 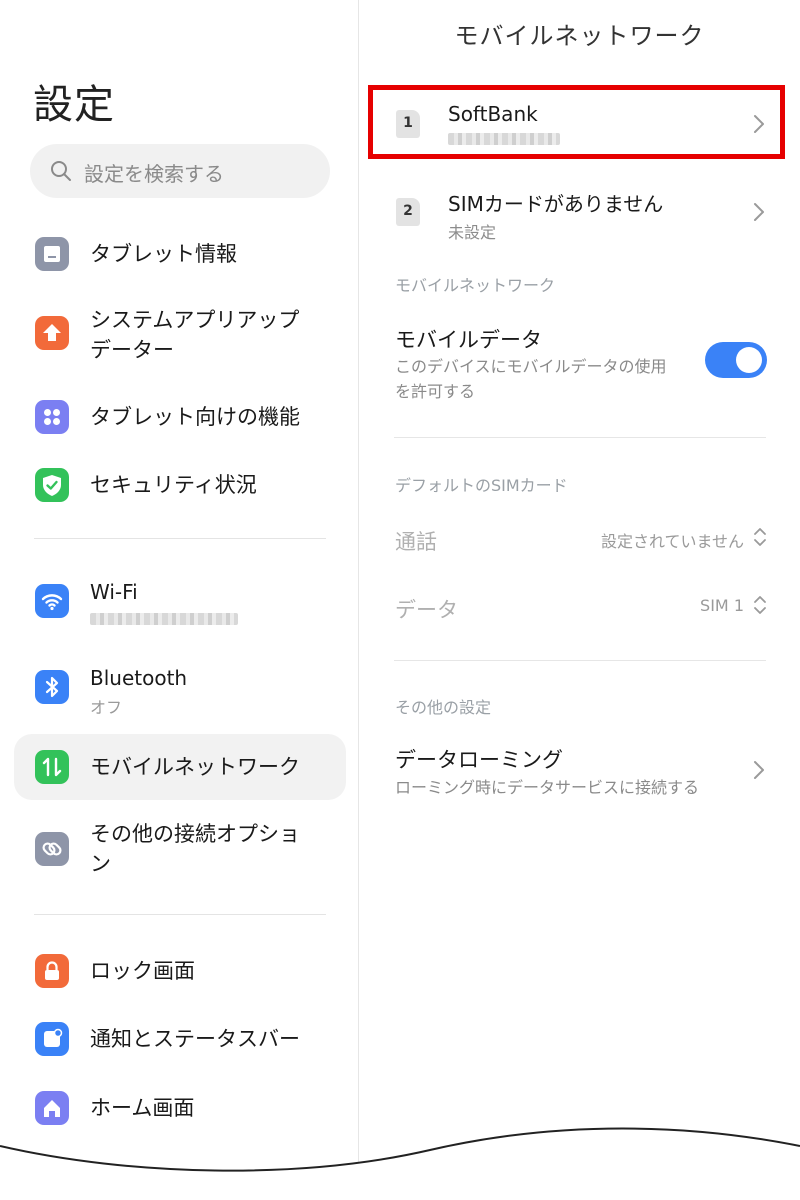 I want to click on sidebar-item-label: モバイルネットワーク, so click(x=195, y=767).